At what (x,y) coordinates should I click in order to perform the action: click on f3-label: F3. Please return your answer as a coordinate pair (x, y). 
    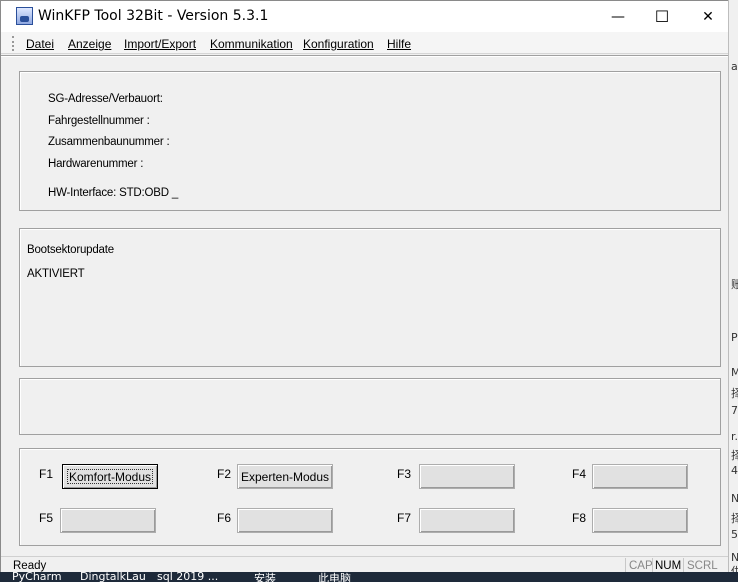
    Looking at the image, I should click on (404, 474).